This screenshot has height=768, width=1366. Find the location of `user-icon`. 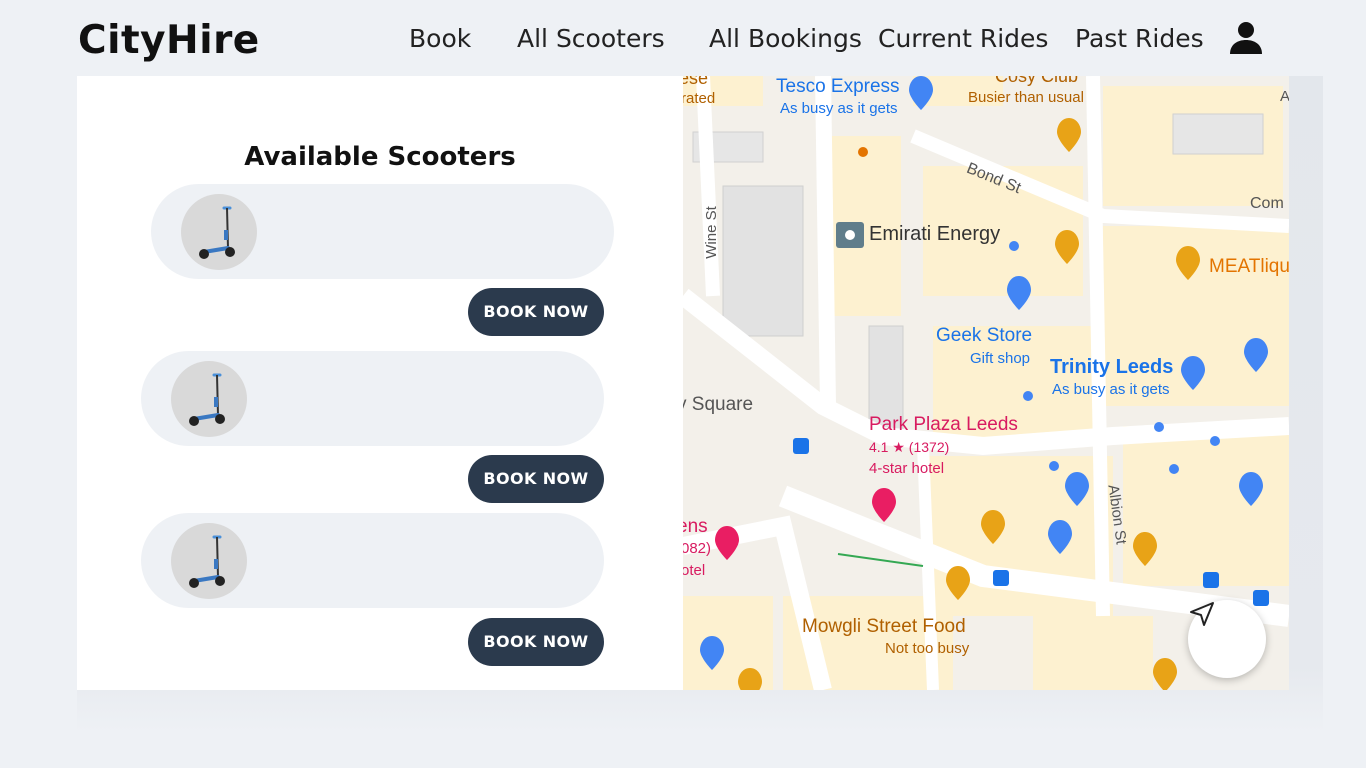

user-icon is located at coordinates (1246, 38).